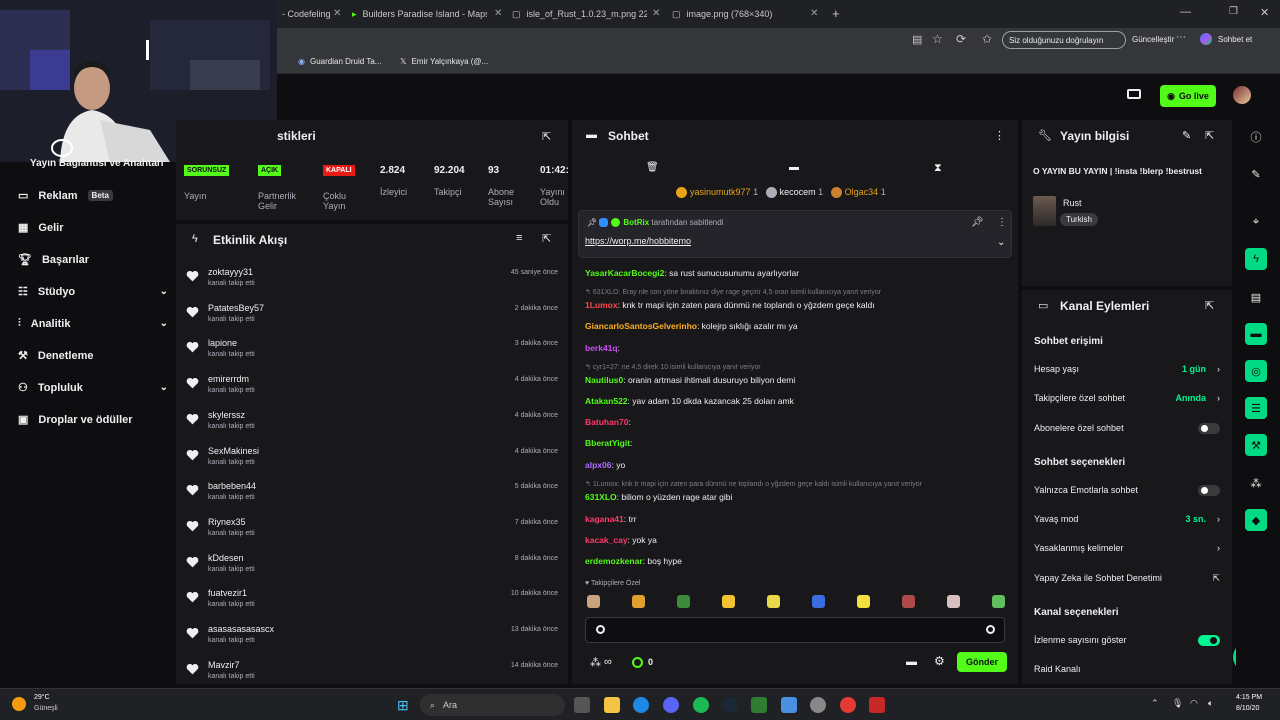 Image resolution: width=1280 pixels, height=720 pixels. Describe the element at coordinates (1194, 703) in the screenshot. I see `wifi-icon: ◠` at that location.